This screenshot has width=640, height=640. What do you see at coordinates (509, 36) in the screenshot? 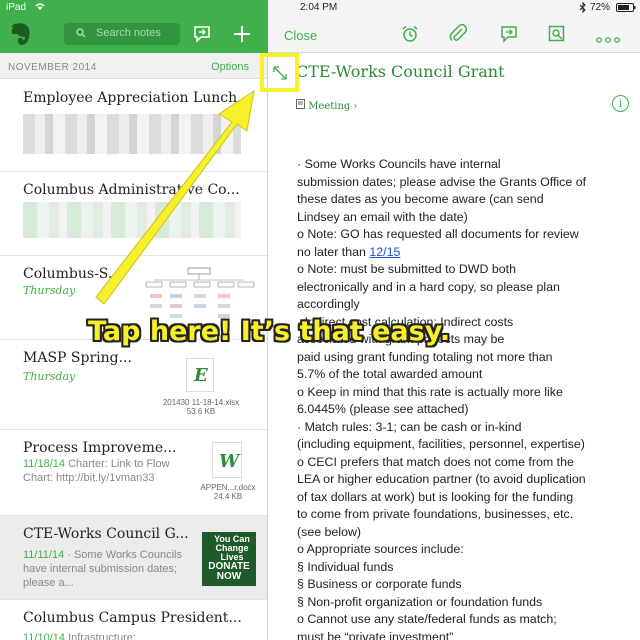
I see `share-icon` at bounding box center [509, 36].